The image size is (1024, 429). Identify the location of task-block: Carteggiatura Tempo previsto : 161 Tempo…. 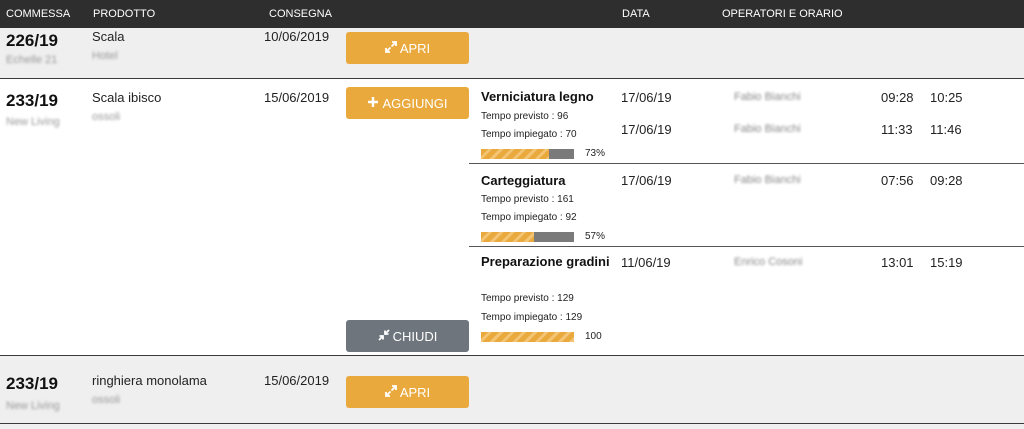
(746, 205).